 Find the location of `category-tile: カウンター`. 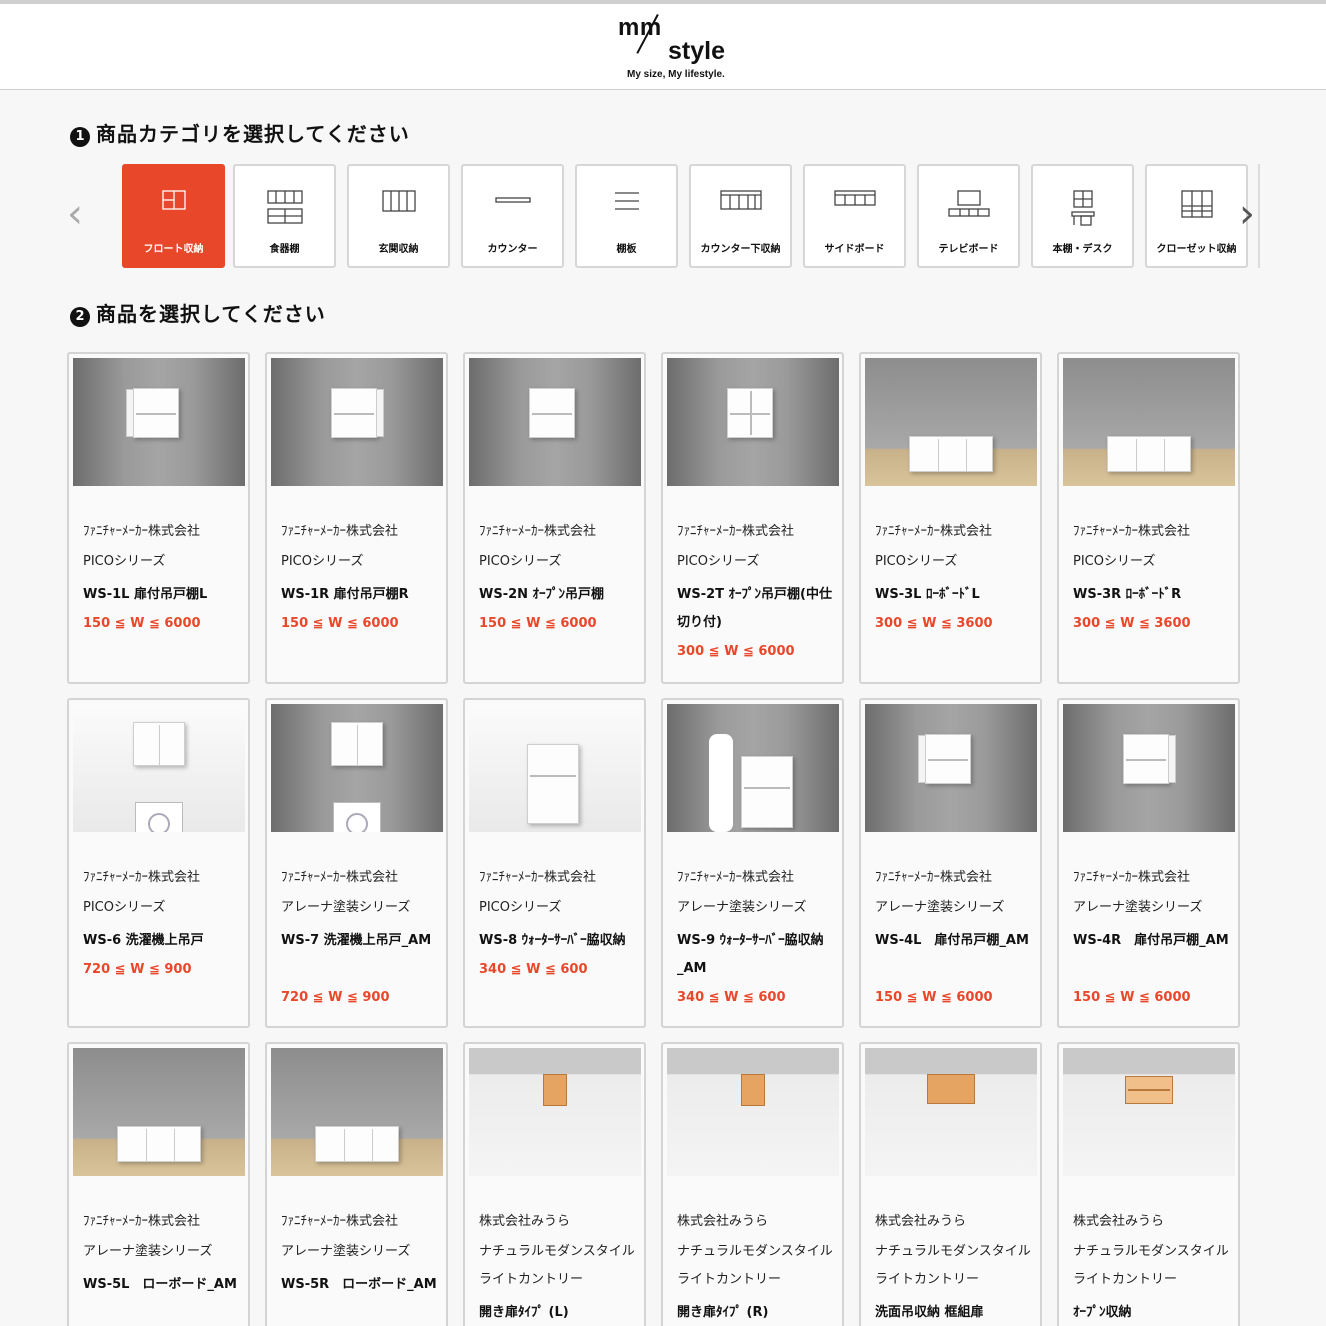

category-tile: カウンター is located at coordinates (512, 216).